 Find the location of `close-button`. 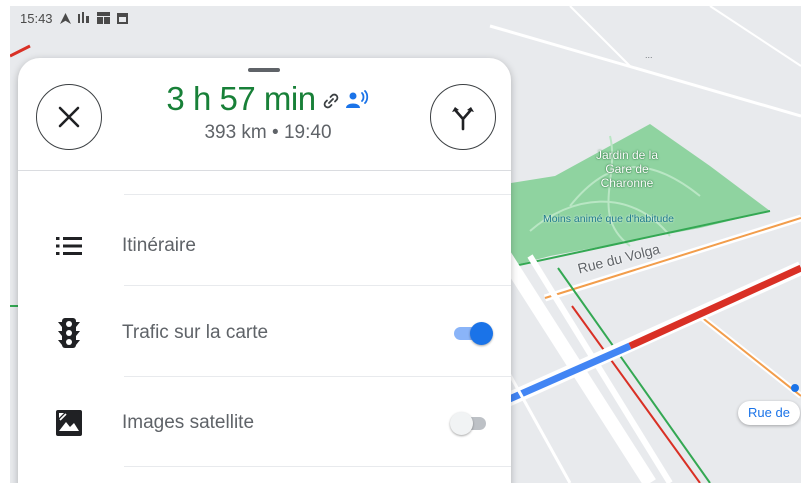

close-button is located at coordinates (69, 117).